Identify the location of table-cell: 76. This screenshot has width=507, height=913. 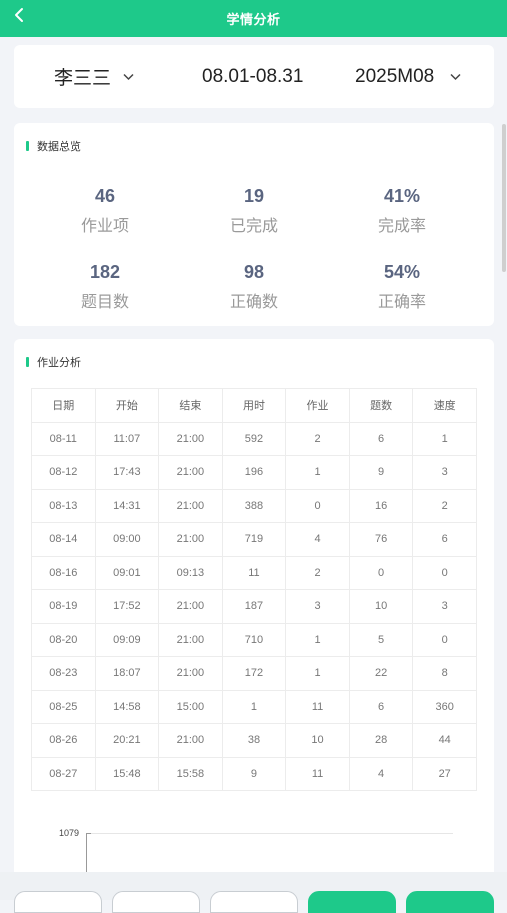
(381, 539).